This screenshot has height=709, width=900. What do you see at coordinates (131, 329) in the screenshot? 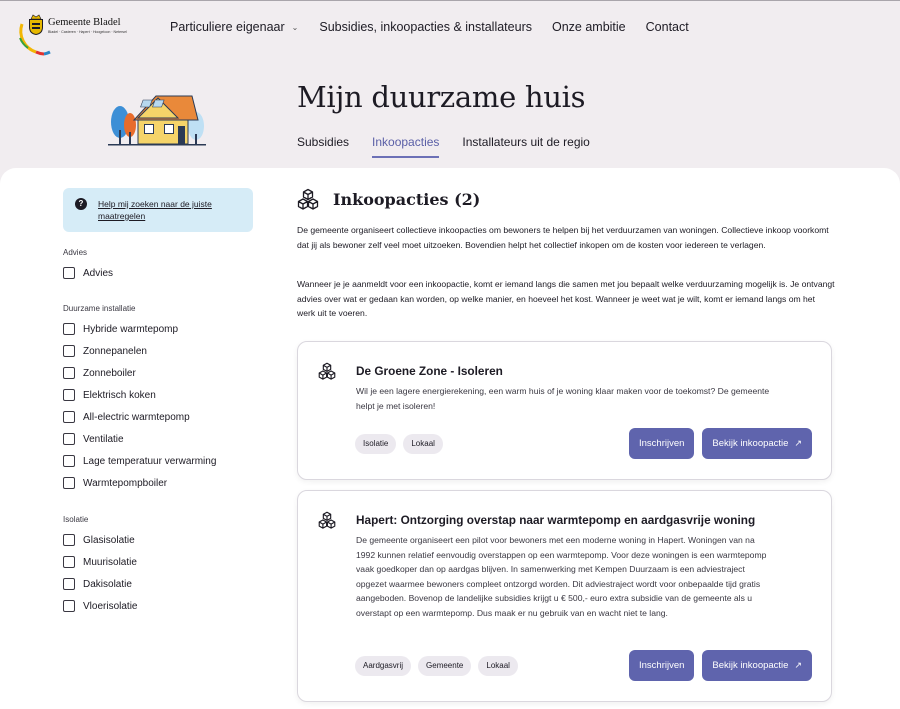
I see `checkbox-label: Hybride warmtepomp` at bounding box center [131, 329].